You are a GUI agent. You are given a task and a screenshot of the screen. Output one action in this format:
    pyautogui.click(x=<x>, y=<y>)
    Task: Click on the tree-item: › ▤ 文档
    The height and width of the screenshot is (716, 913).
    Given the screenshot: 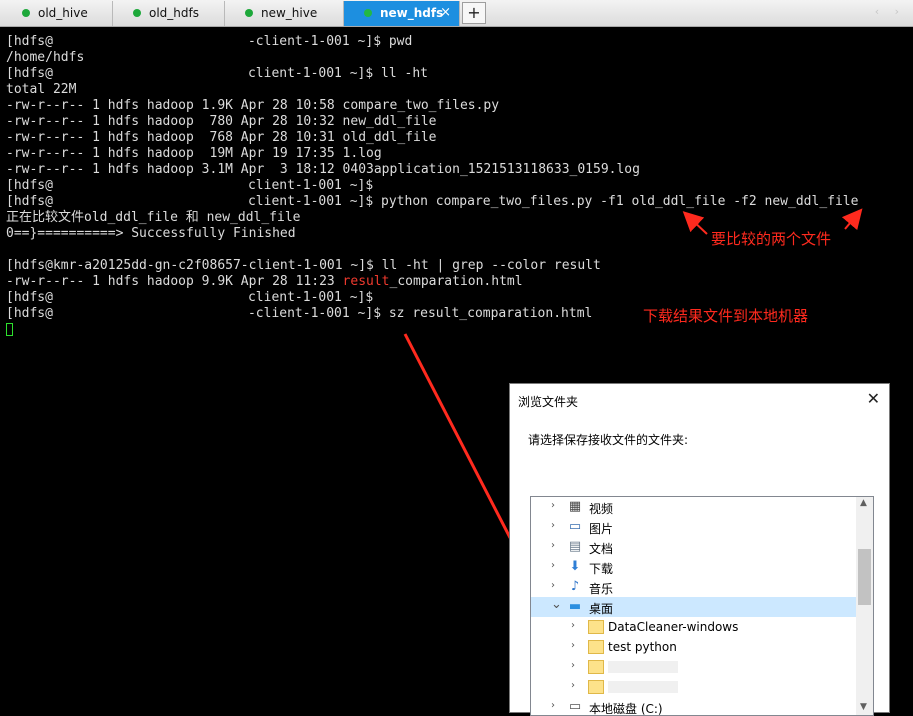 What is the action you would take?
    pyautogui.click(x=694, y=547)
    